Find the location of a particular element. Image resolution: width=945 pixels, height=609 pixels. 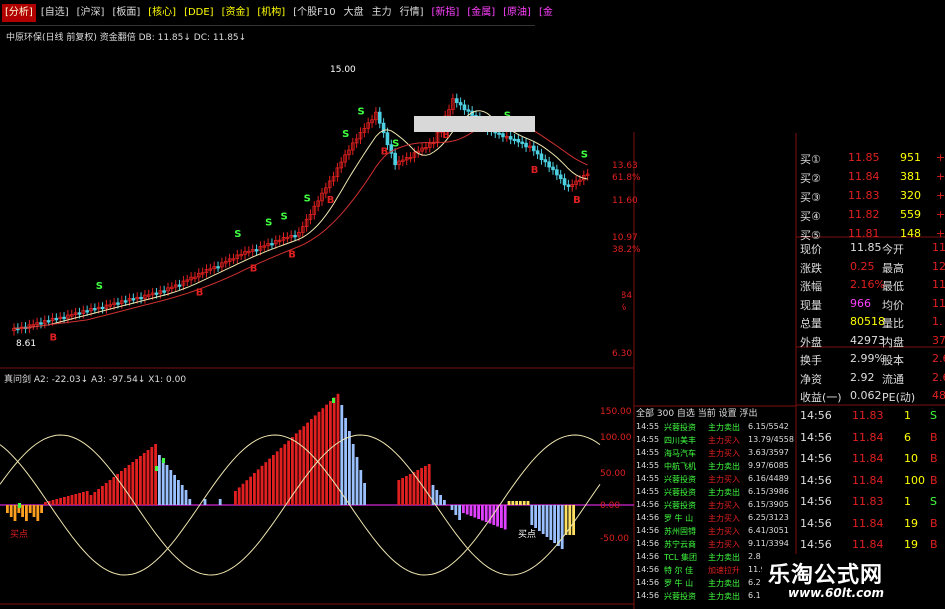

tick-row: 14:56 11.84 100 B is located at coordinates (870, 481).